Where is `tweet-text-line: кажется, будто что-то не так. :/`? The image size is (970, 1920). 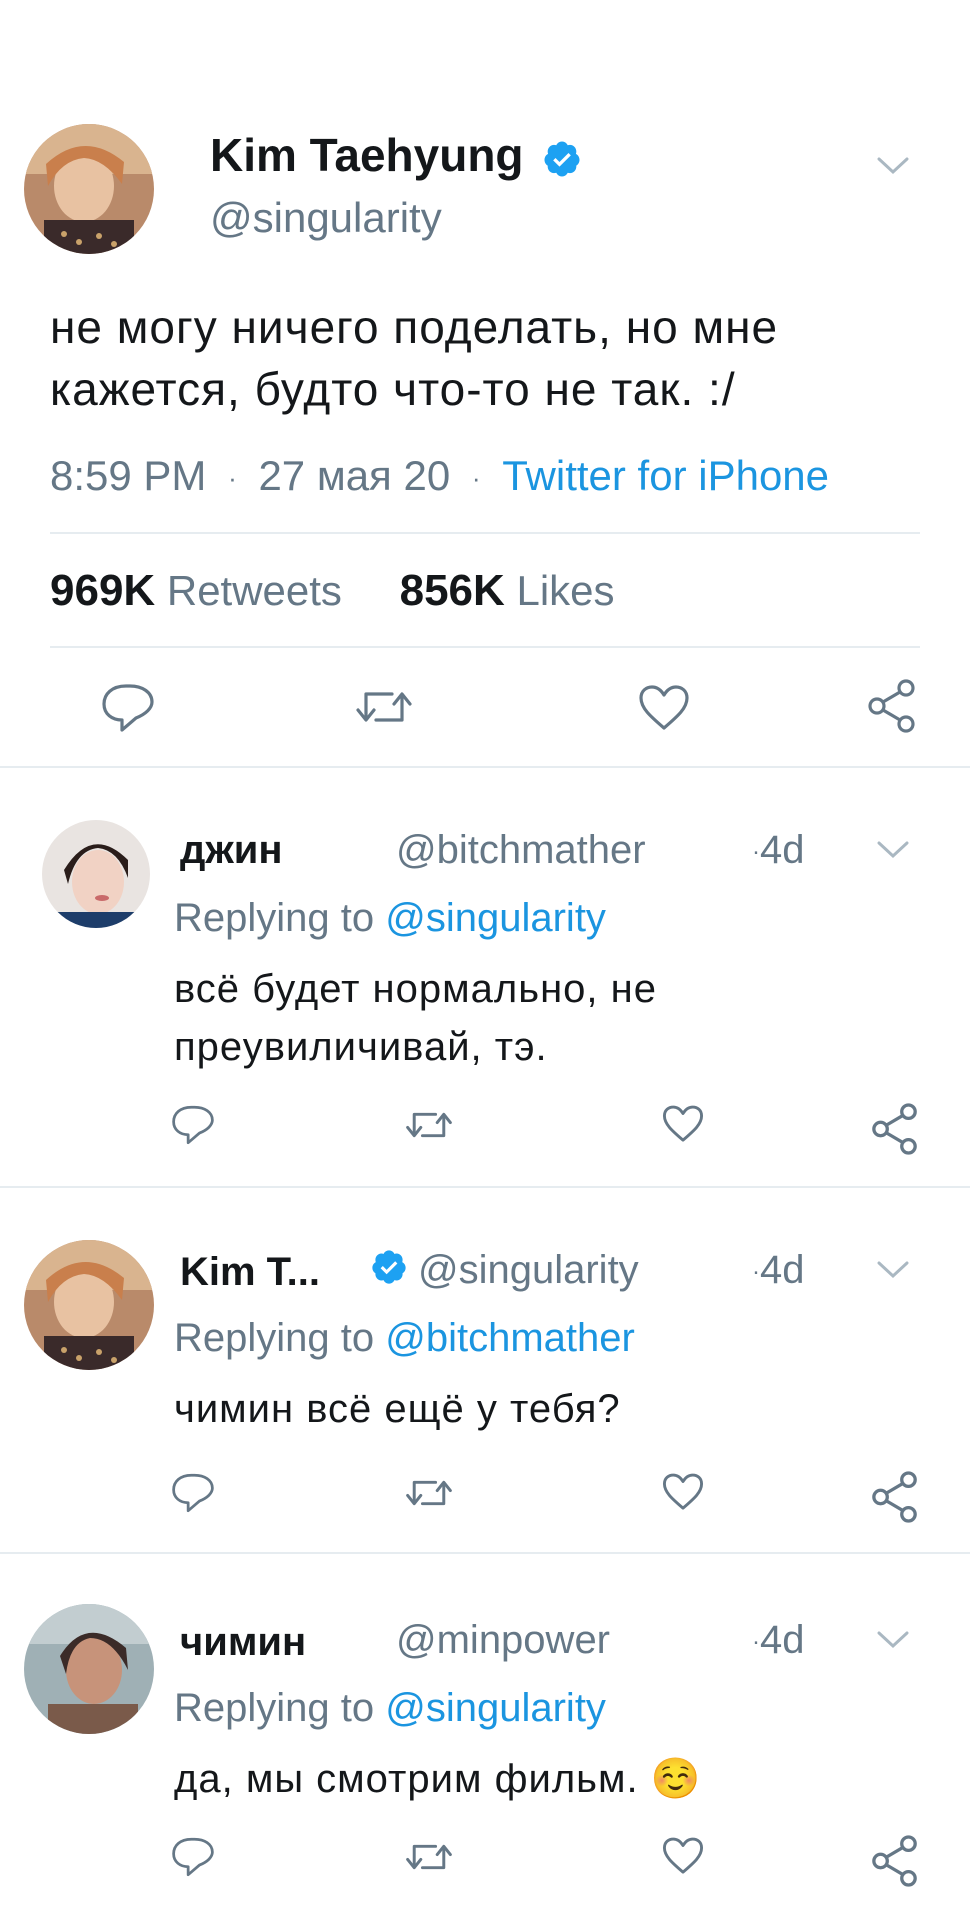
tweet-text-line: кажется, будто что-то не так. :/ is located at coordinates (393, 389).